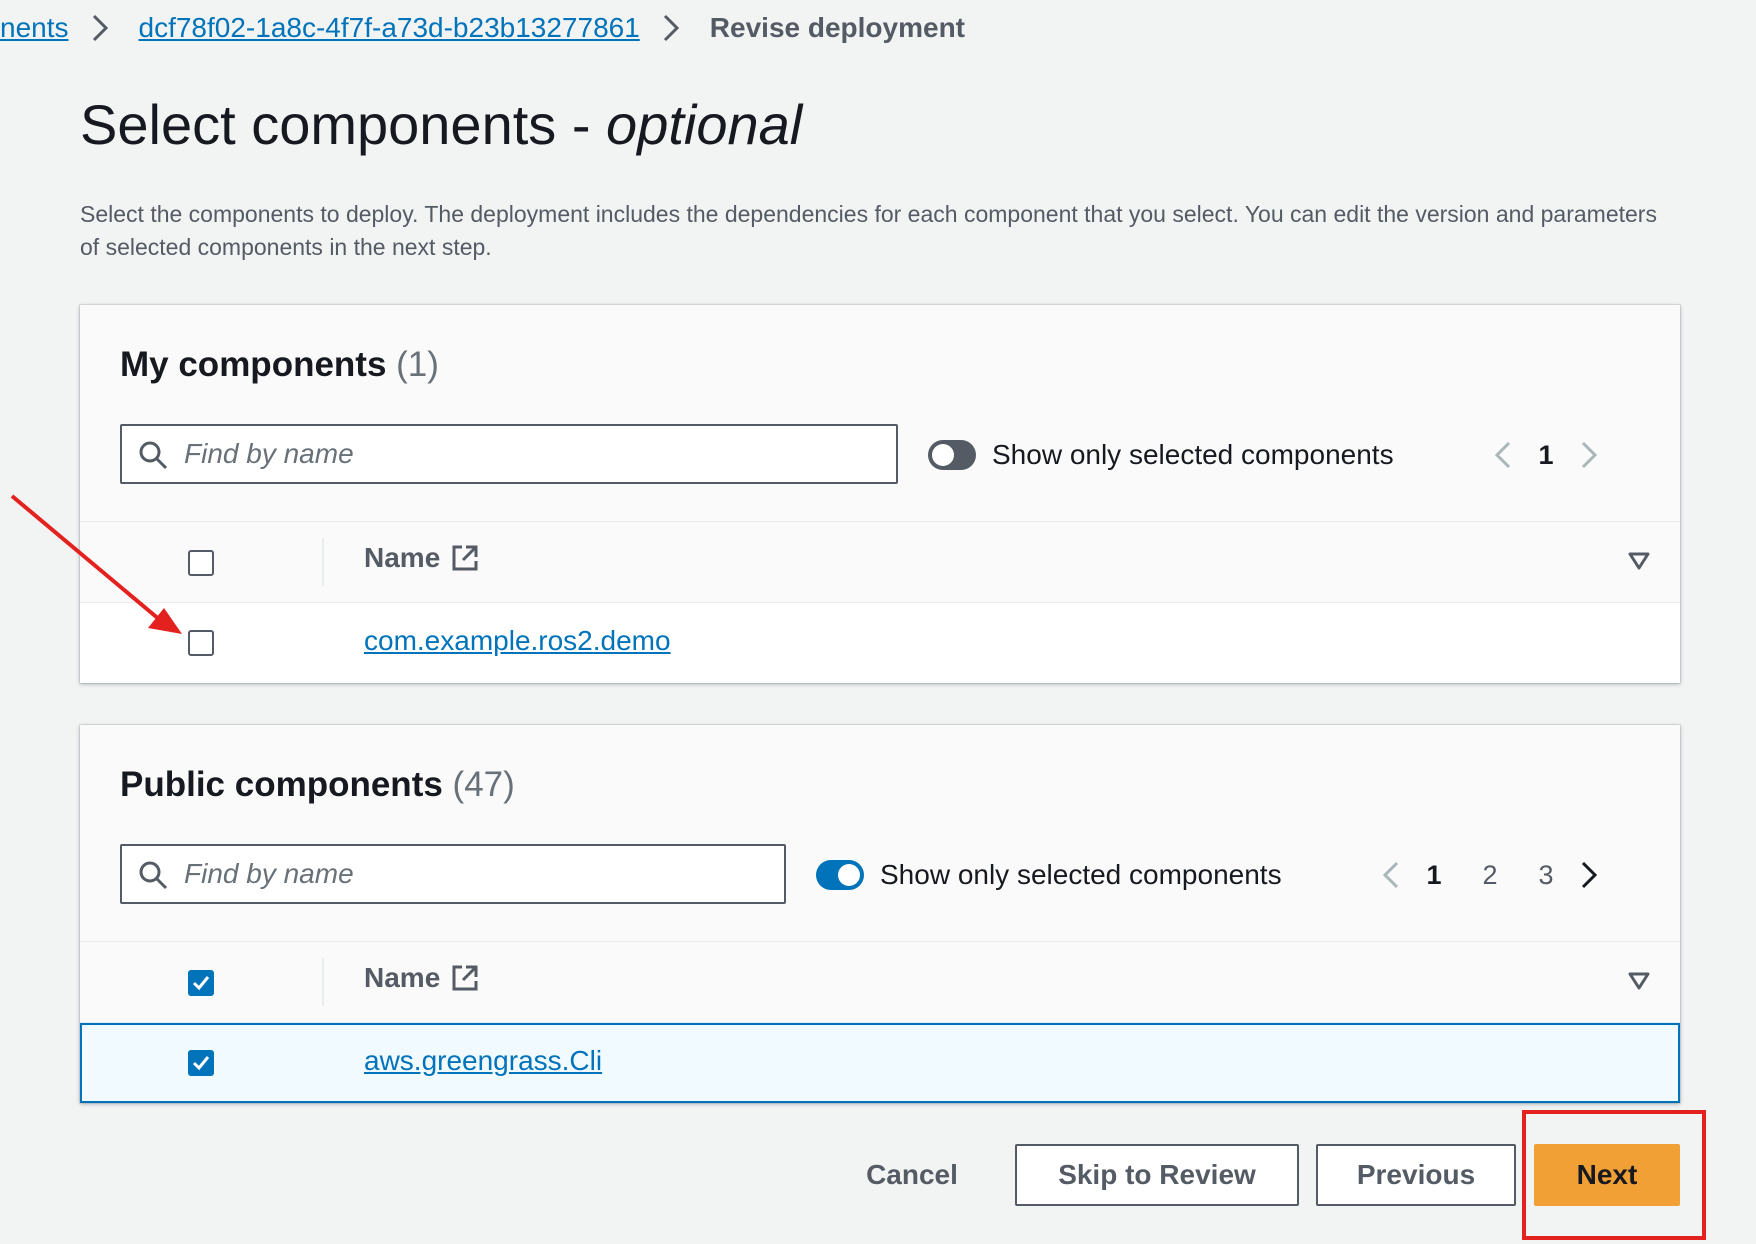 Image resolution: width=1756 pixels, height=1244 pixels. What do you see at coordinates (483, 784) in the screenshot?
I see `panel-count: (47)` at bounding box center [483, 784].